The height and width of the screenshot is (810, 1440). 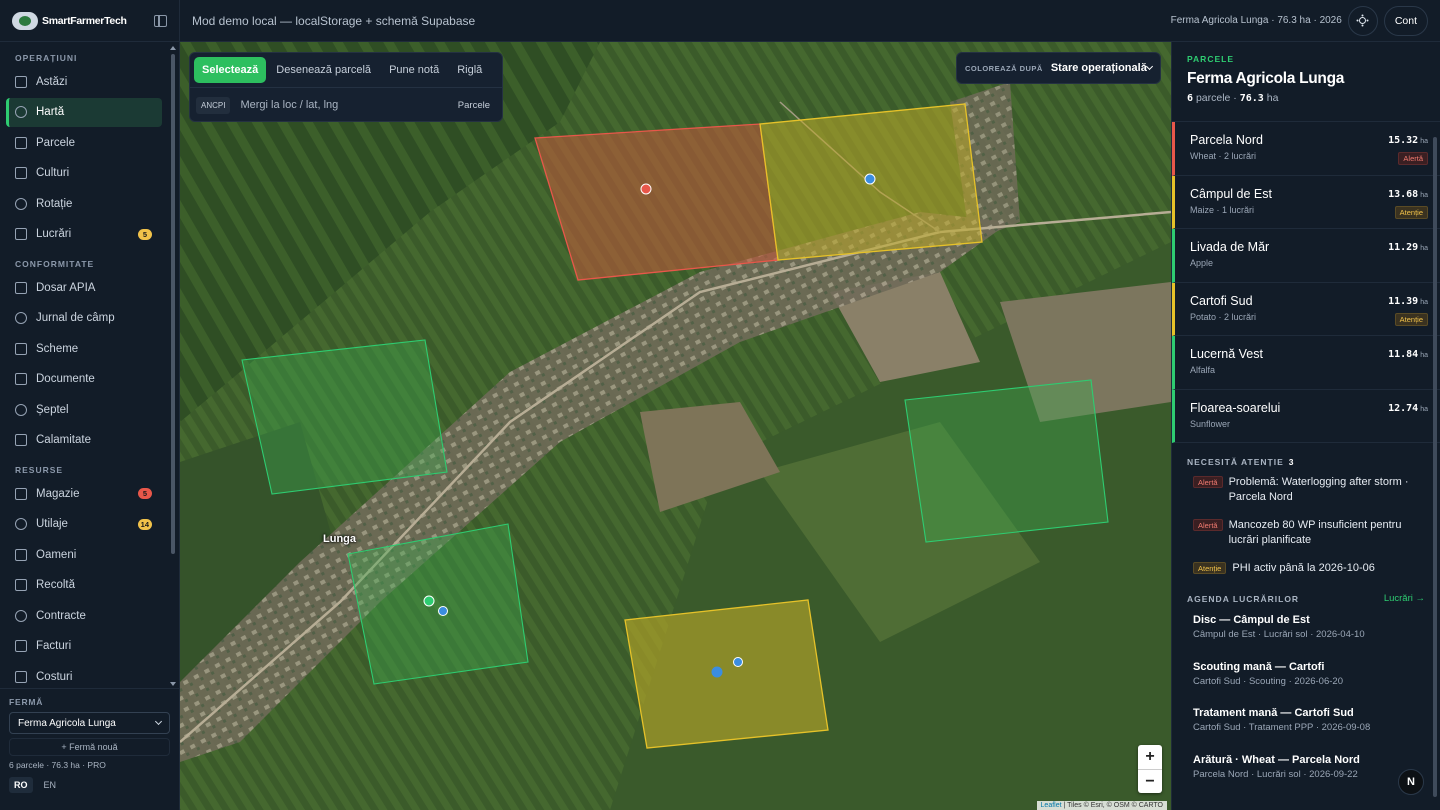 What do you see at coordinates (84, 349) in the screenshot?
I see `sidebar-item-list: Scheme` at bounding box center [84, 349].